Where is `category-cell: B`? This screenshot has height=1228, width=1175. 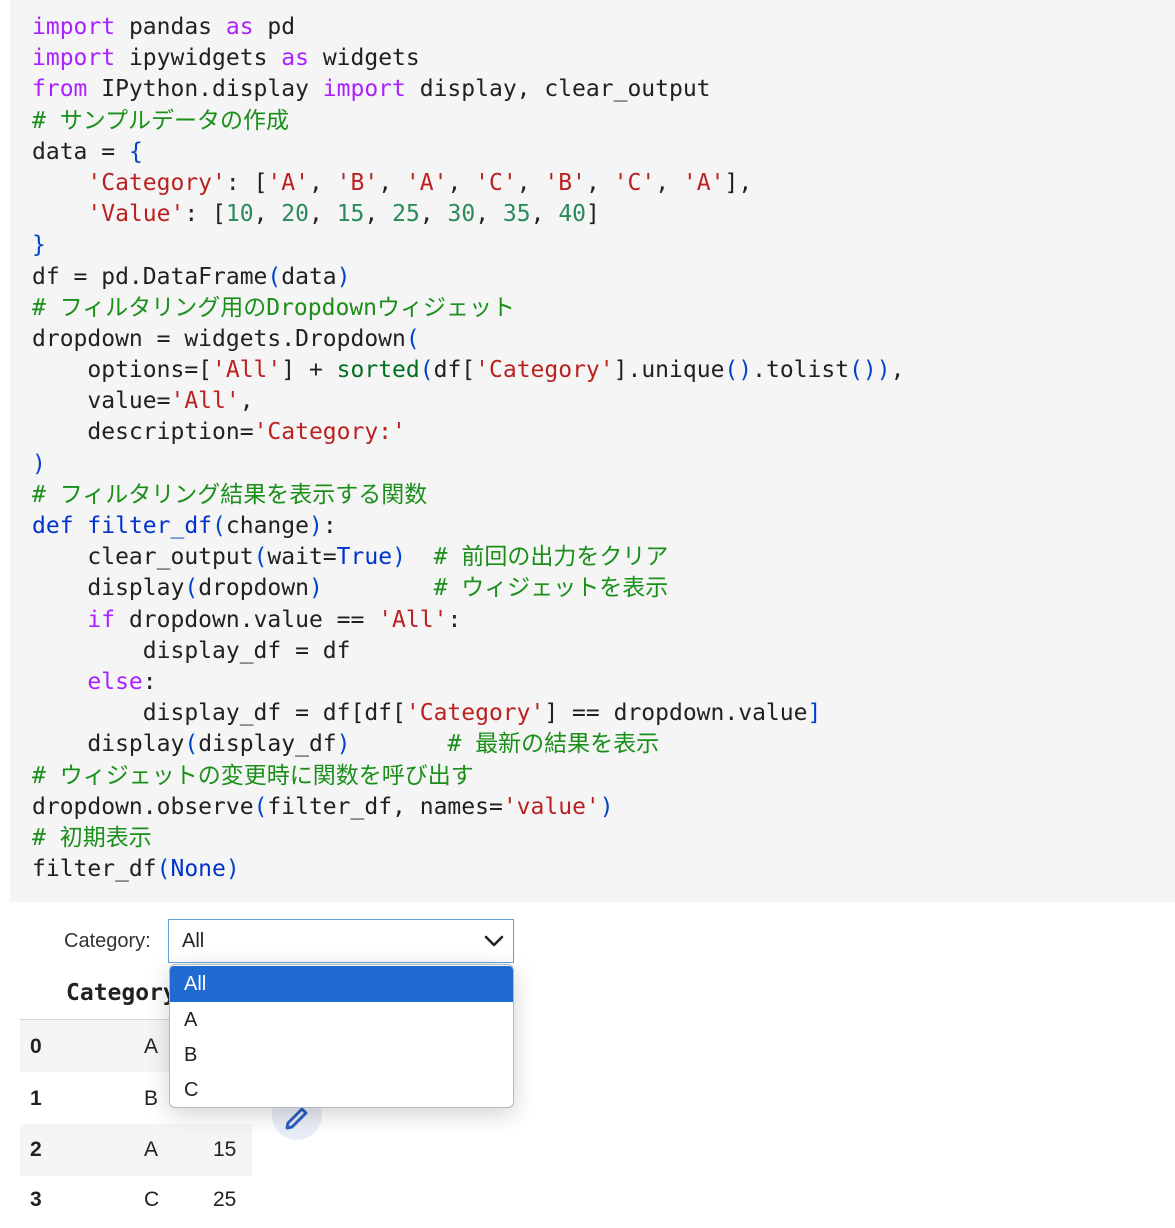 category-cell: B is located at coordinates (151, 1098).